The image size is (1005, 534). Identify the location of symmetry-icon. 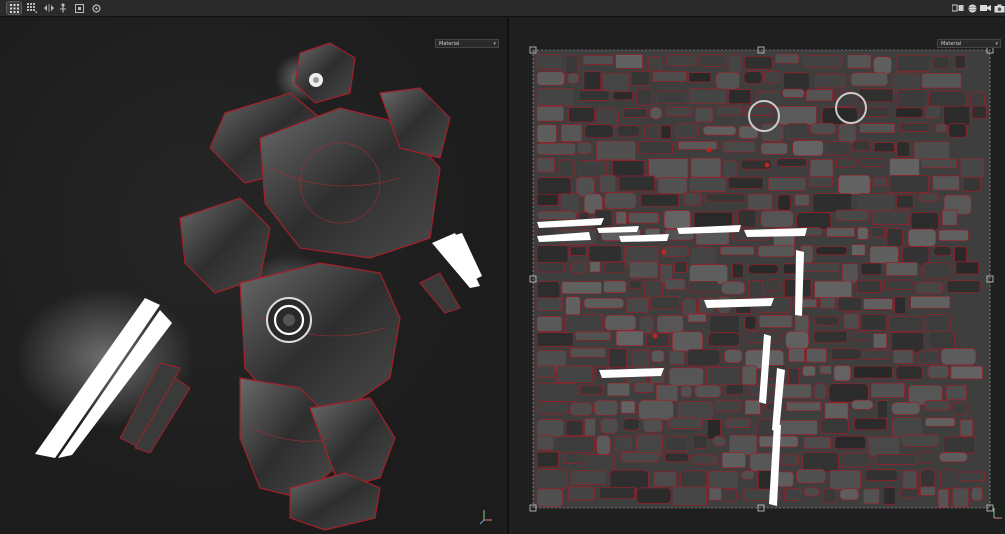
(49, 8).